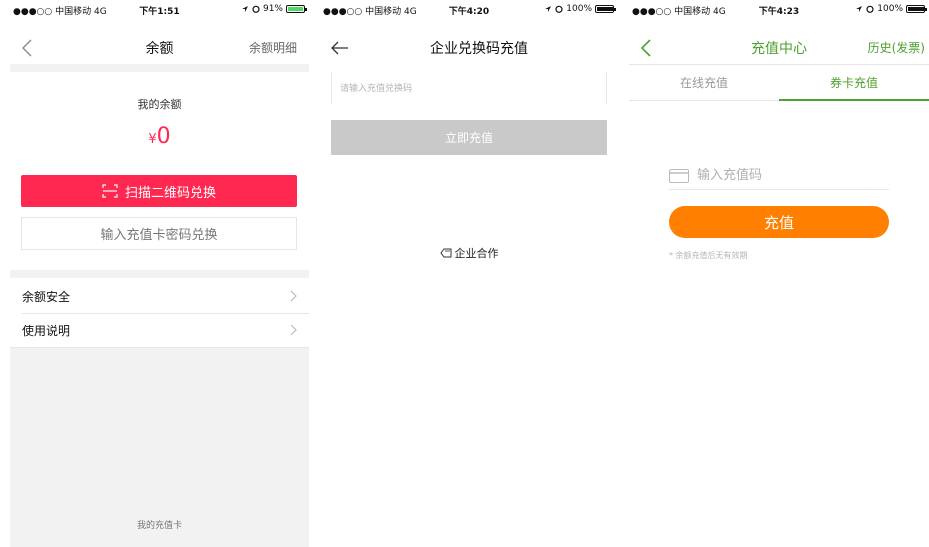 The width and height of the screenshot is (929, 547). I want to click on amount-value: 0, so click(163, 136).